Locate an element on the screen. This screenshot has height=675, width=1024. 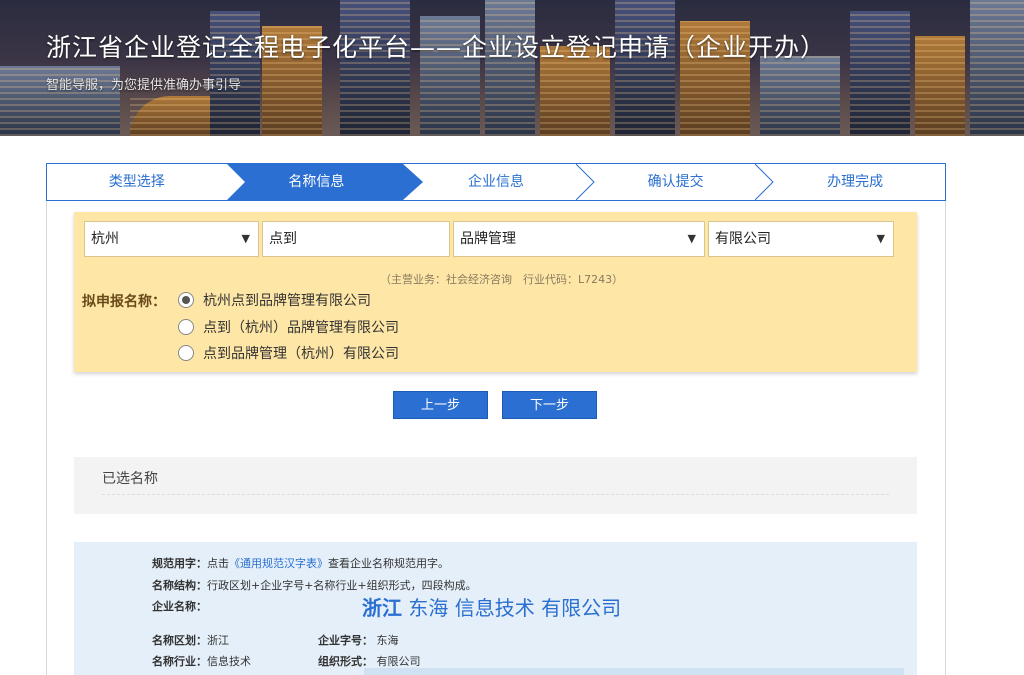
guide-standard-pre: 点击 is located at coordinates (218, 563).